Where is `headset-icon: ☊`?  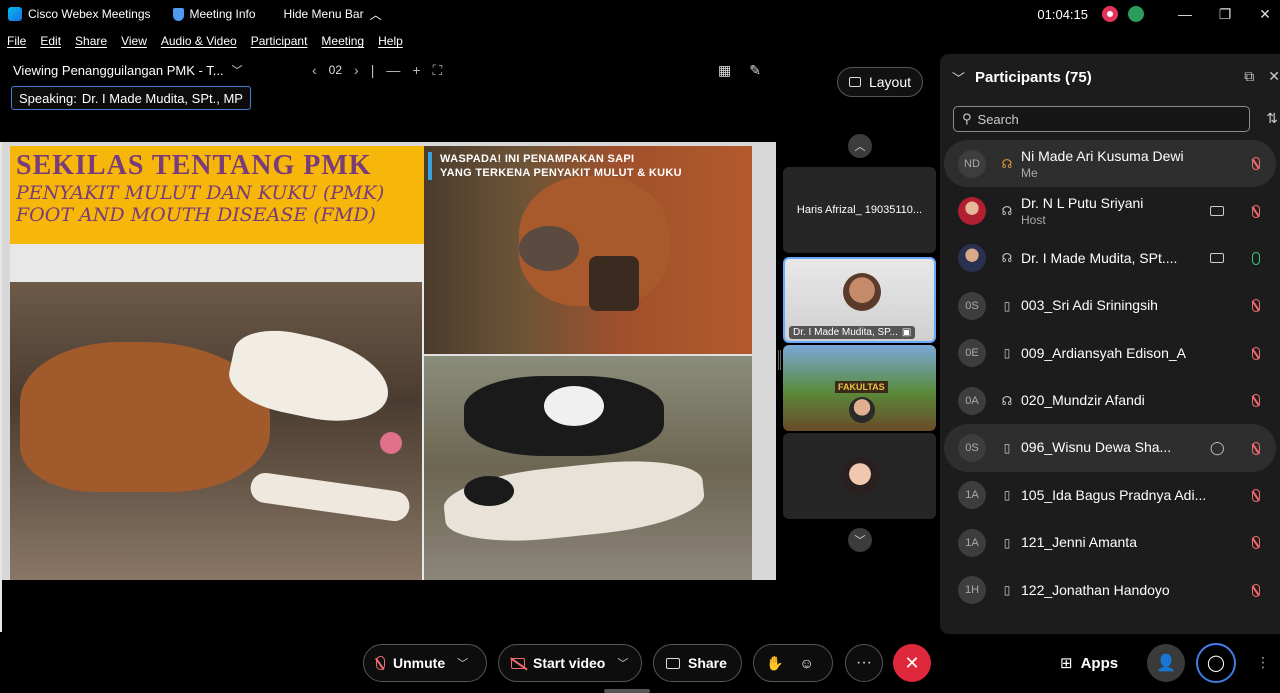 headset-icon: ☊ is located at coordinates (1007, 400).